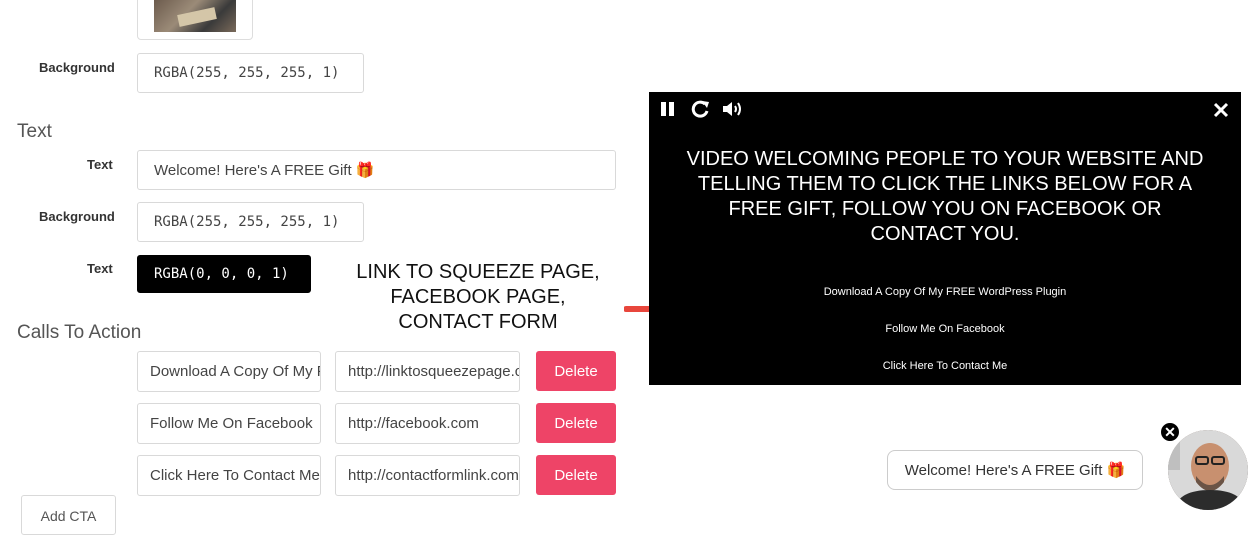 The width and height of the screenshot is (1258, 535). Describe the element at coordinates (376, 170) in the screenshot. I see `text-input: Welcome! Here's A FREE Gift 🎁` at that location.